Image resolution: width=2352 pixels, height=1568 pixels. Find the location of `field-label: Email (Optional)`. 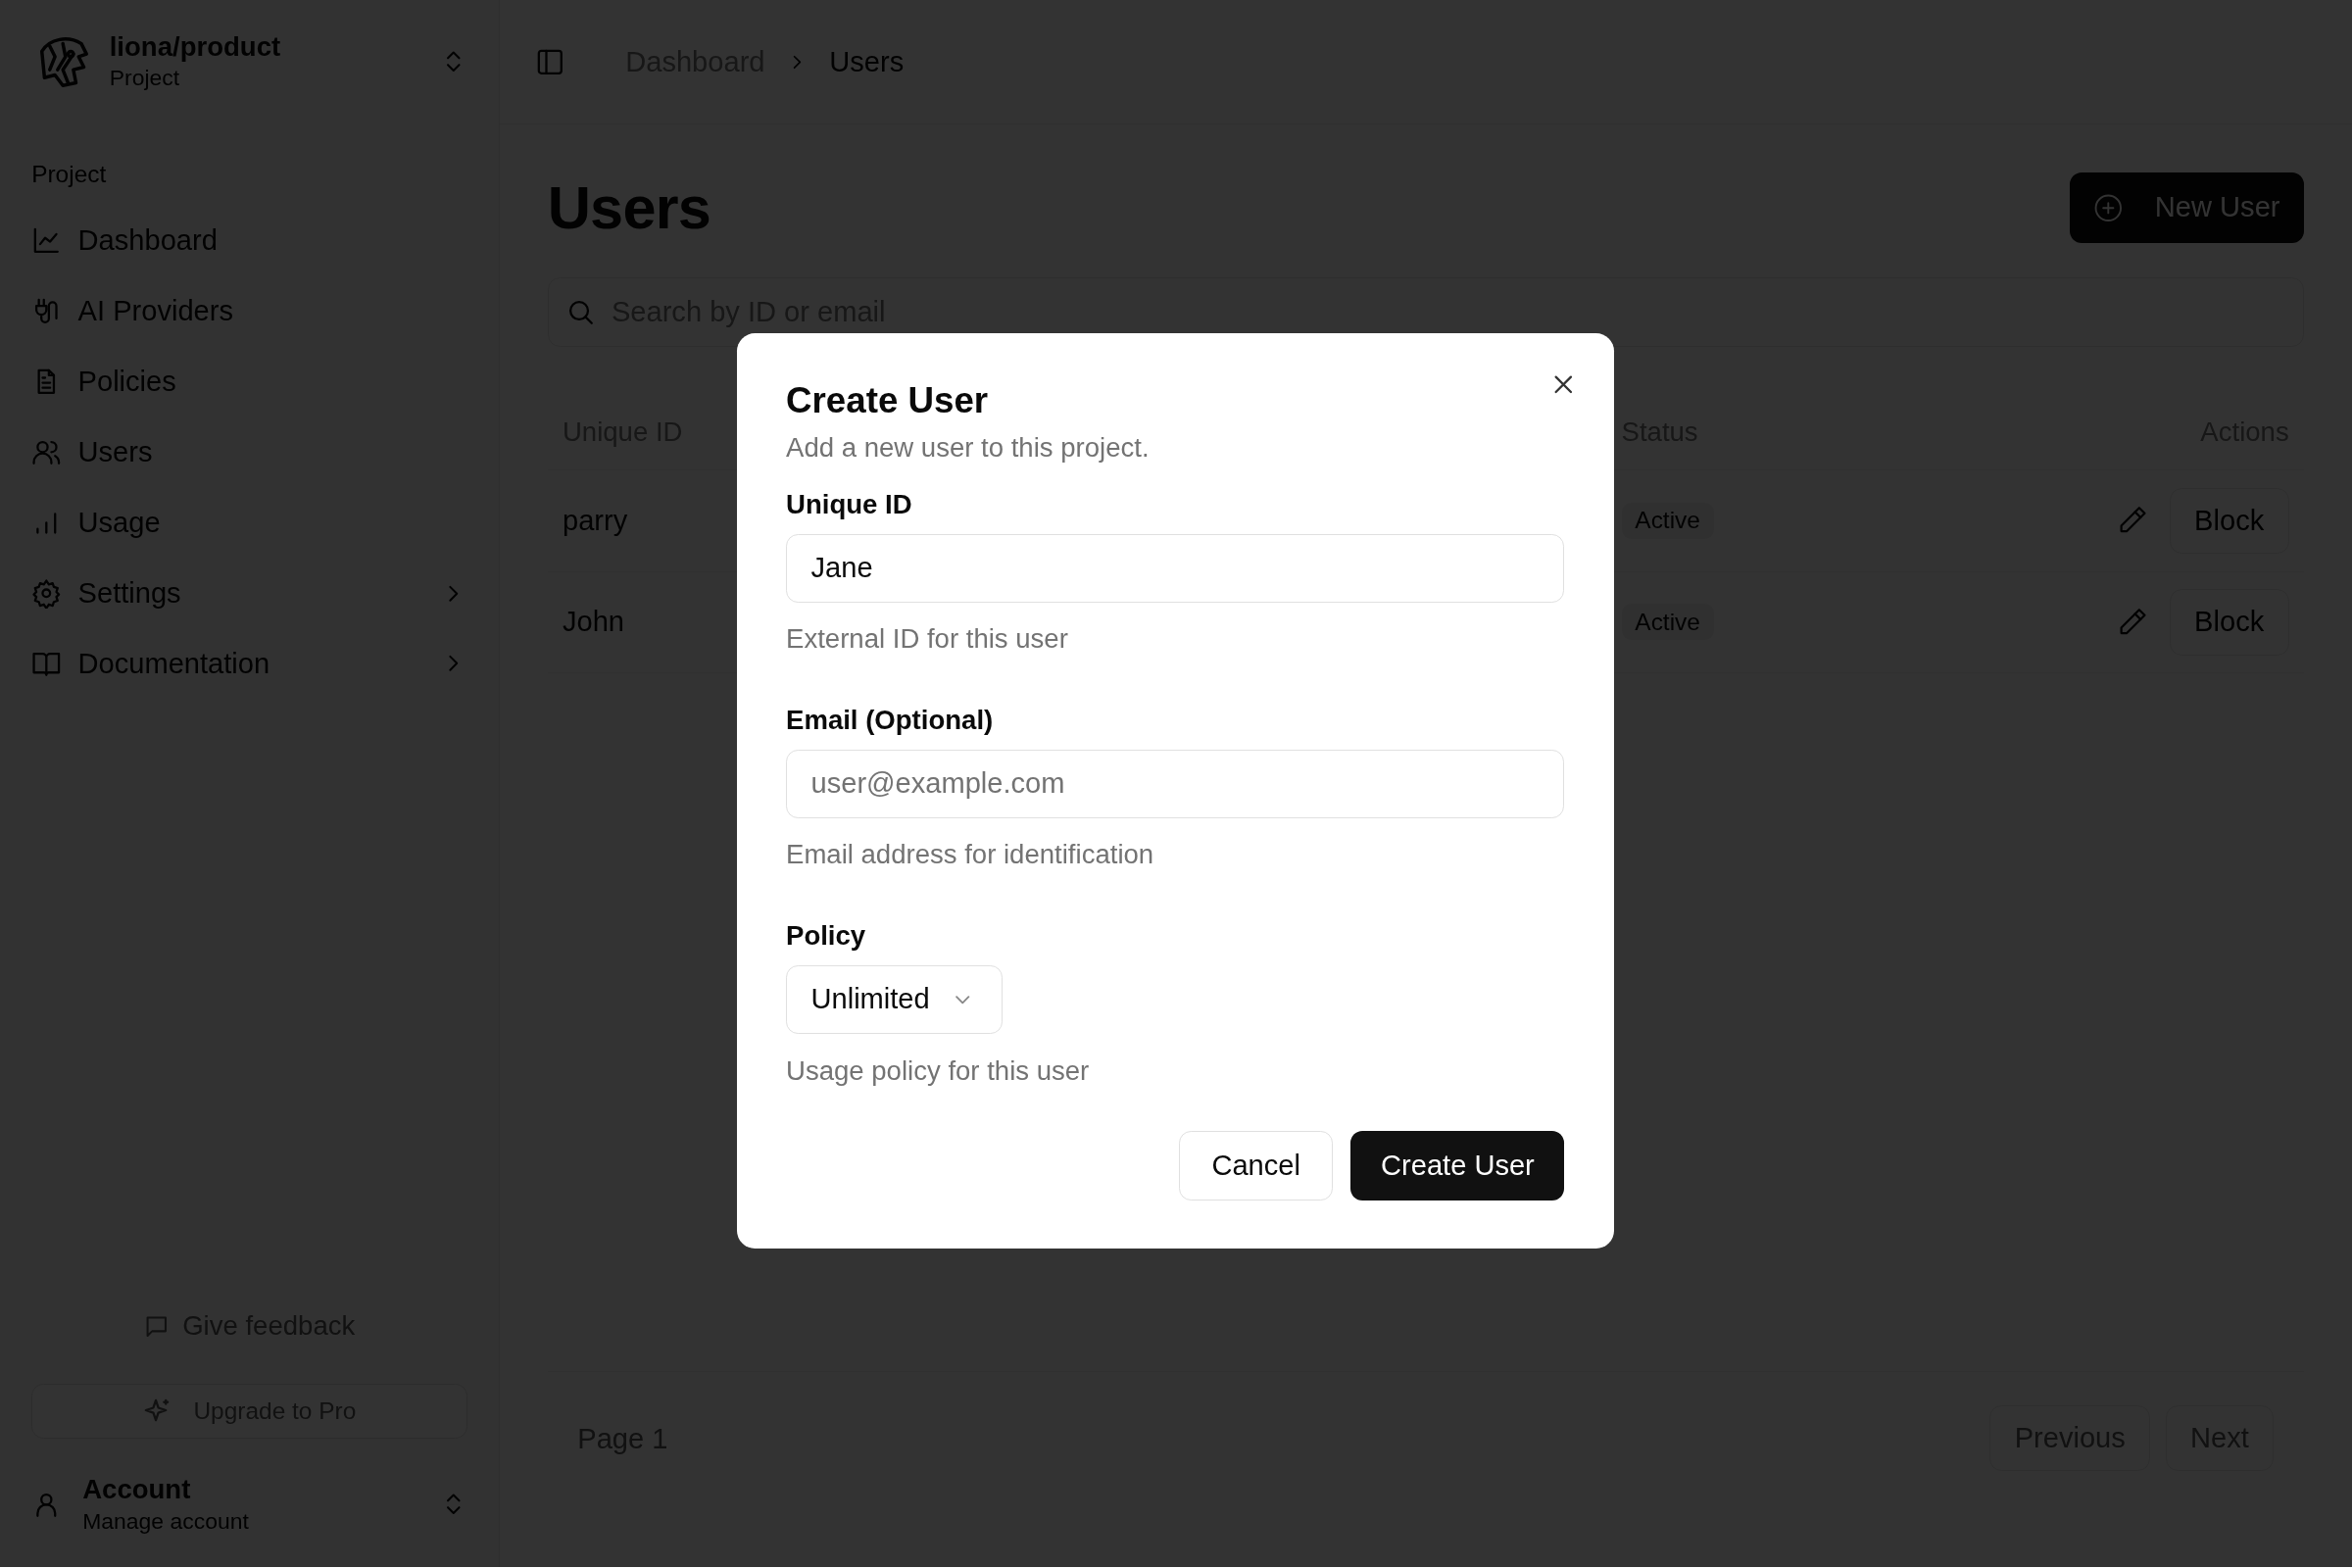

field-label: Email (Optional) is located at coordinates (890, 720).